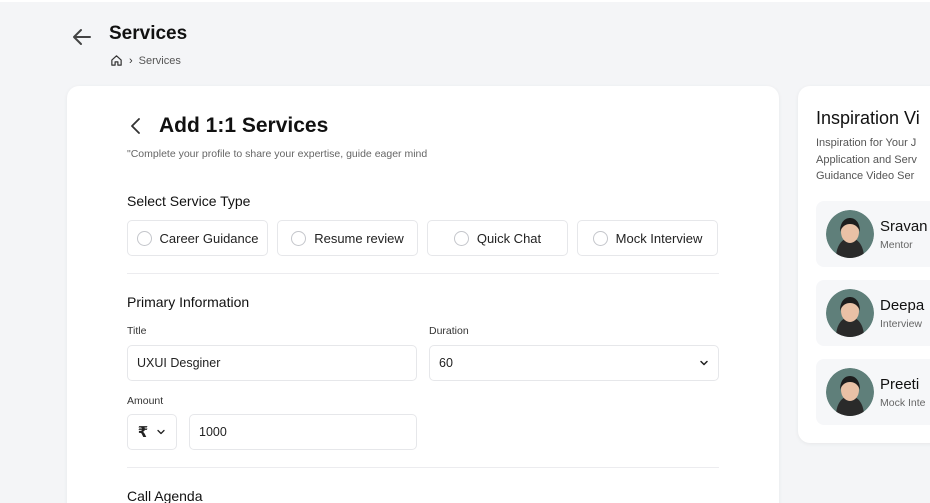  Describe the element at coordinates (868, 118) in the screenshot. I see `inspiration-title: Inspiration Vi` at that location.